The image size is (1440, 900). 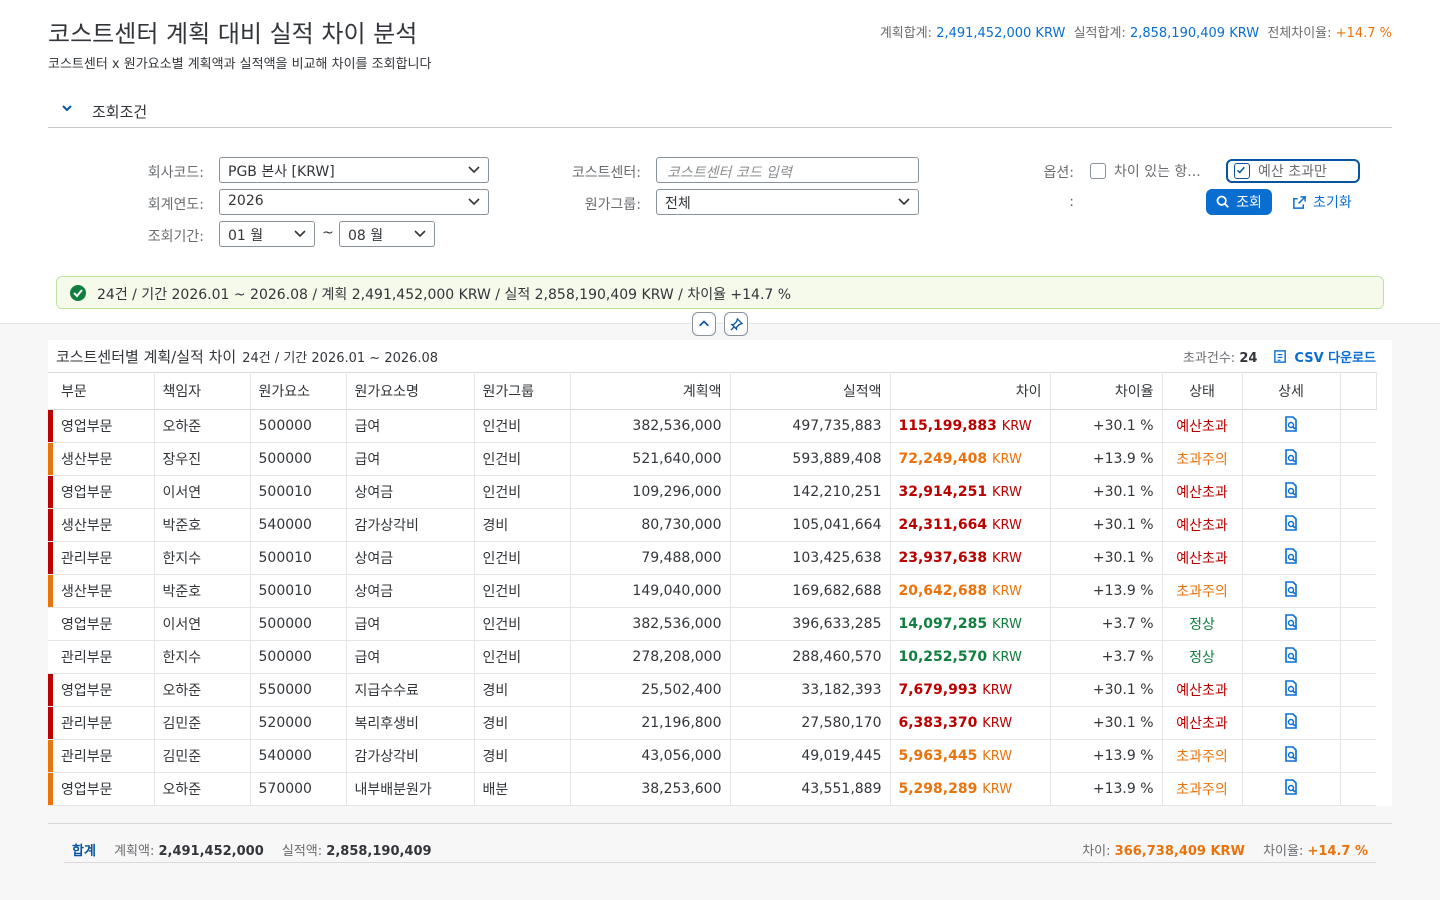 I want to click on cell-dept: 생산부문, so click(x=104, y=591).